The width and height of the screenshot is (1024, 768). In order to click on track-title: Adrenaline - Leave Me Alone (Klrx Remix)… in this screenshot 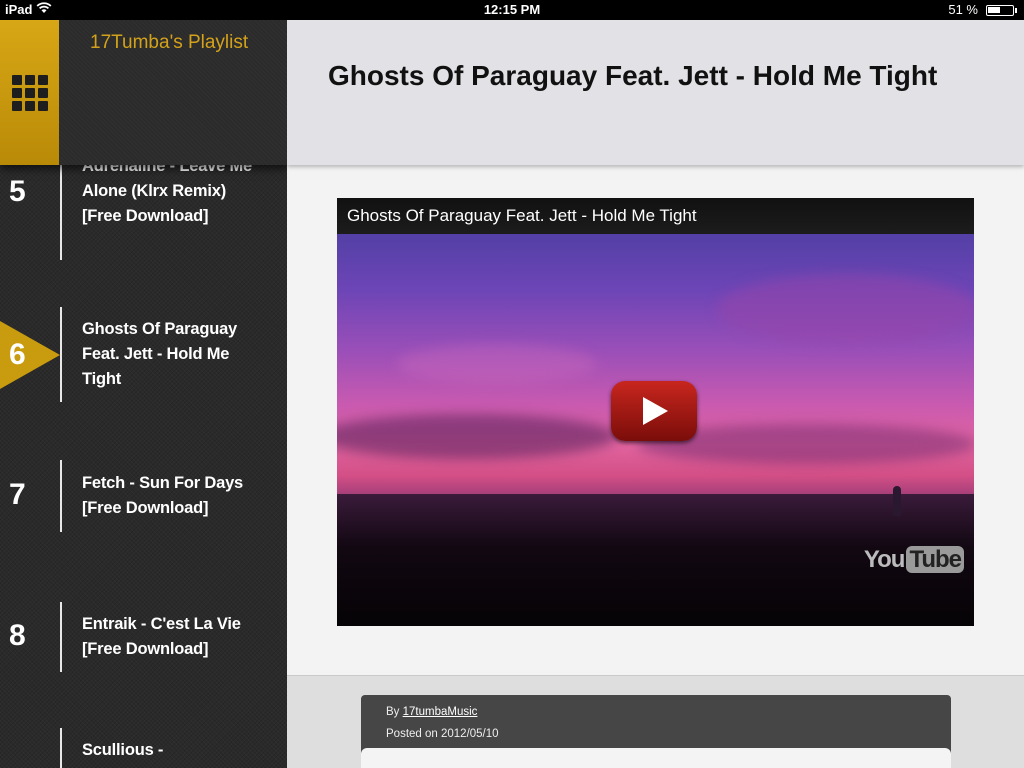, I will do `click(167, 191)`.